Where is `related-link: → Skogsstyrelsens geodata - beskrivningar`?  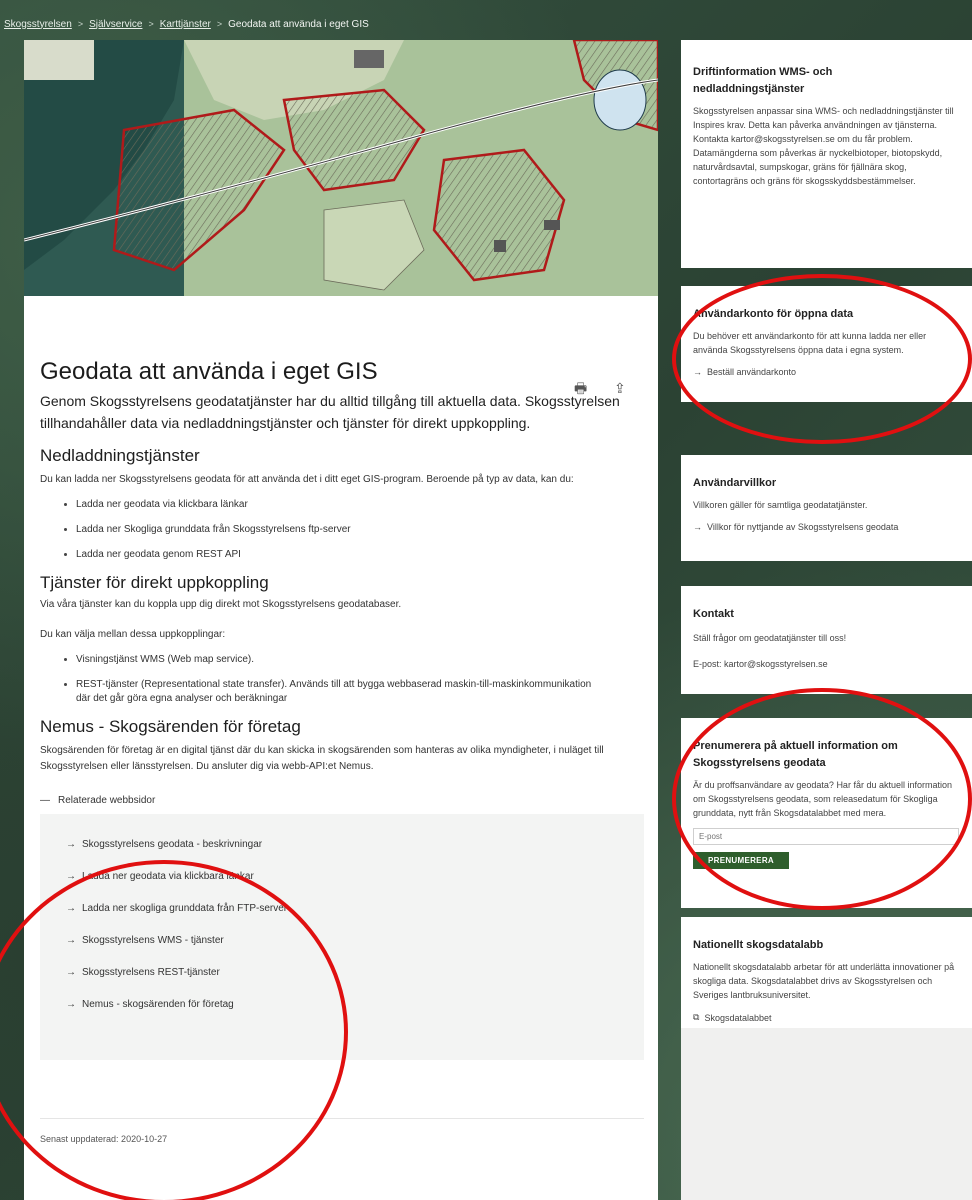 related-link: → Skogsstyrelsens geodata - beskrivningar is located at coordinates (355, 844).